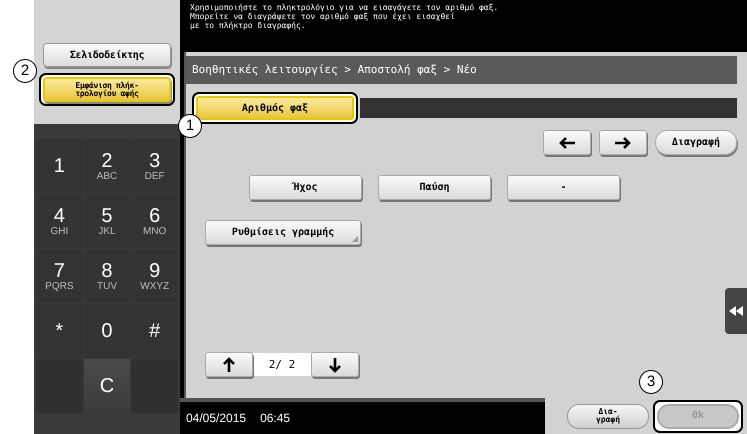 Image resolution: width=747 pixels, height=434 pixels. Describe the element at coordinates (107, 276) in the screenshot. I see `keypad-key: 8 TUV` at that location.